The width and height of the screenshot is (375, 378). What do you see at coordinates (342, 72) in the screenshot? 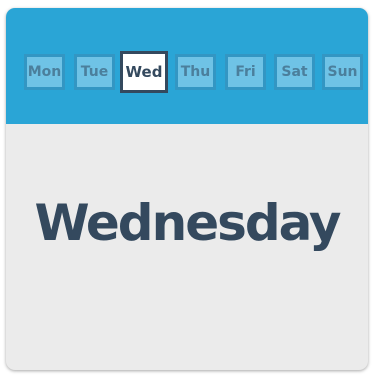
I see `tab-sun: Sun` at bounding box center [342, 72].